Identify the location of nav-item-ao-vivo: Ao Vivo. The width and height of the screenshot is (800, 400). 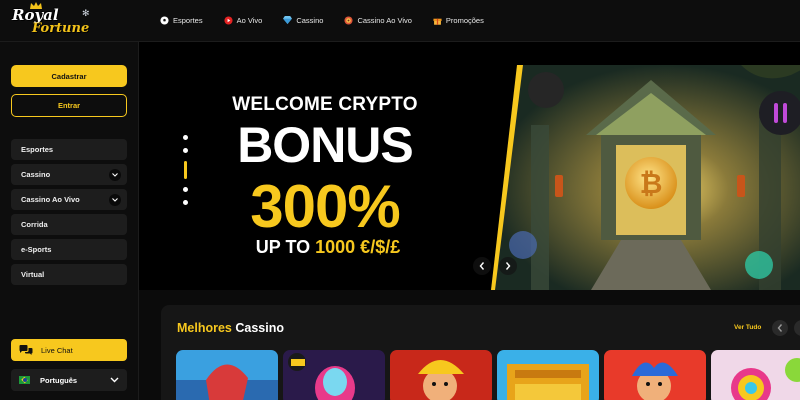
(243, 20).